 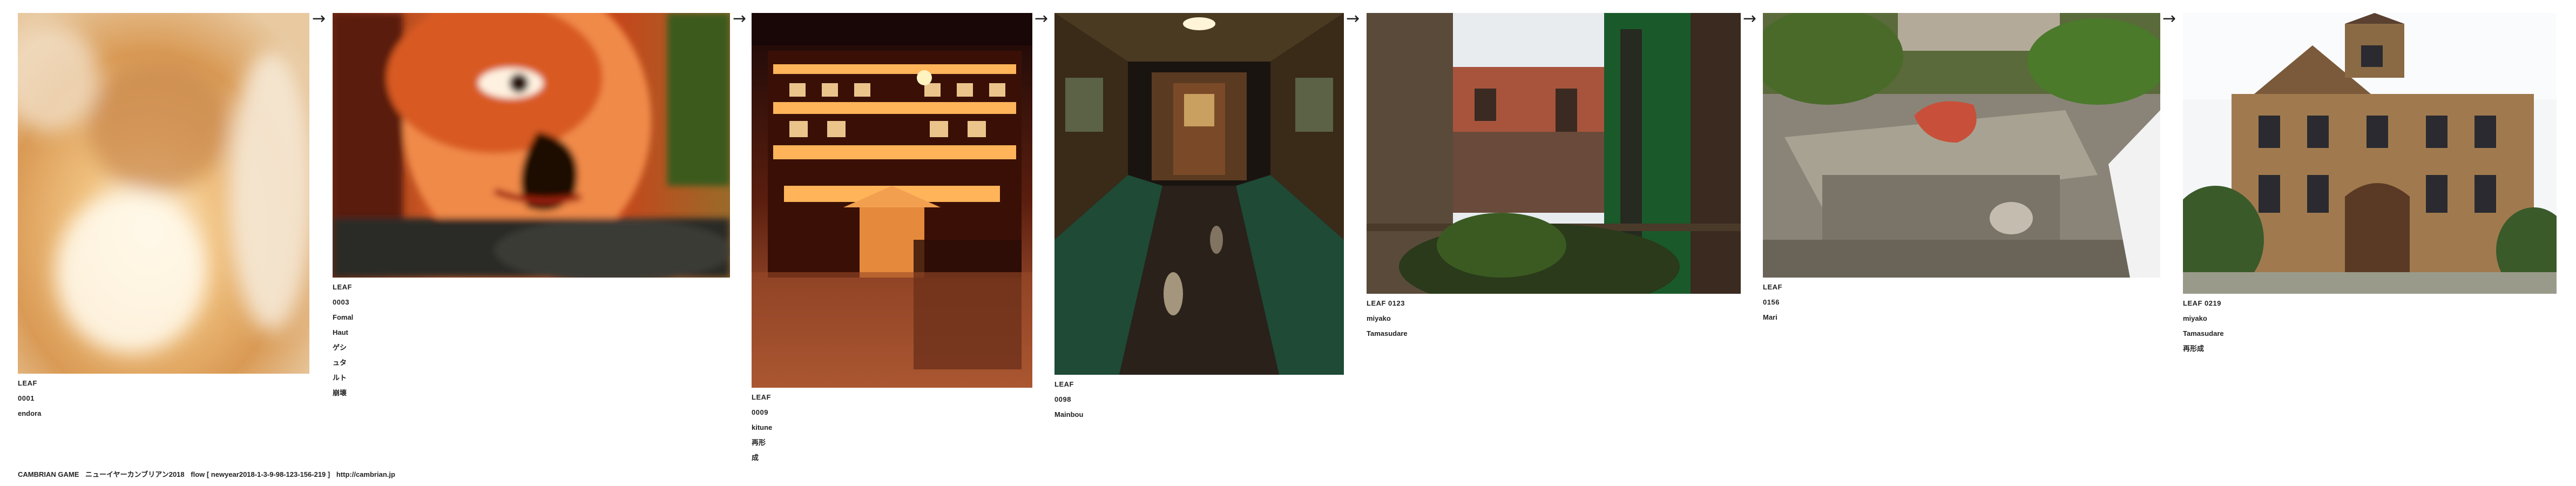 What do you see at coordinates (1772, 294) in the screenshot?
I see `leaf-id: LEAF 0156` at bounding box center [1772, 294].